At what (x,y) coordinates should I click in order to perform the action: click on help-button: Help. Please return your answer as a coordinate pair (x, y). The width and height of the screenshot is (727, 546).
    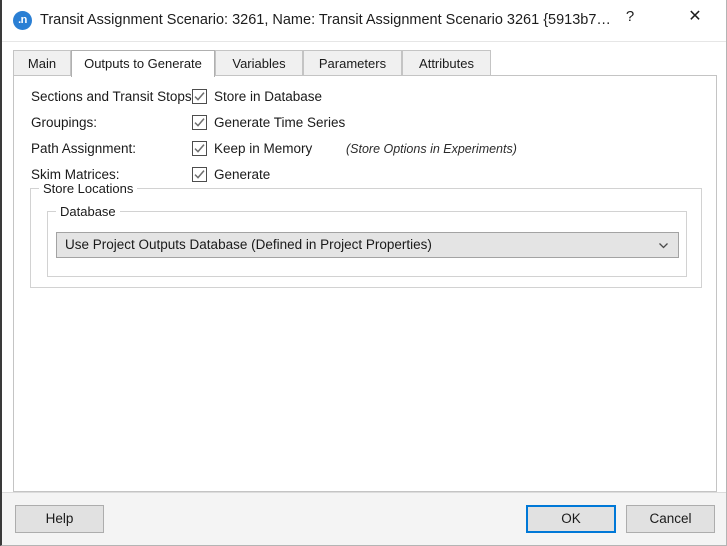
    Looking at the image, I should click on (59, 519).